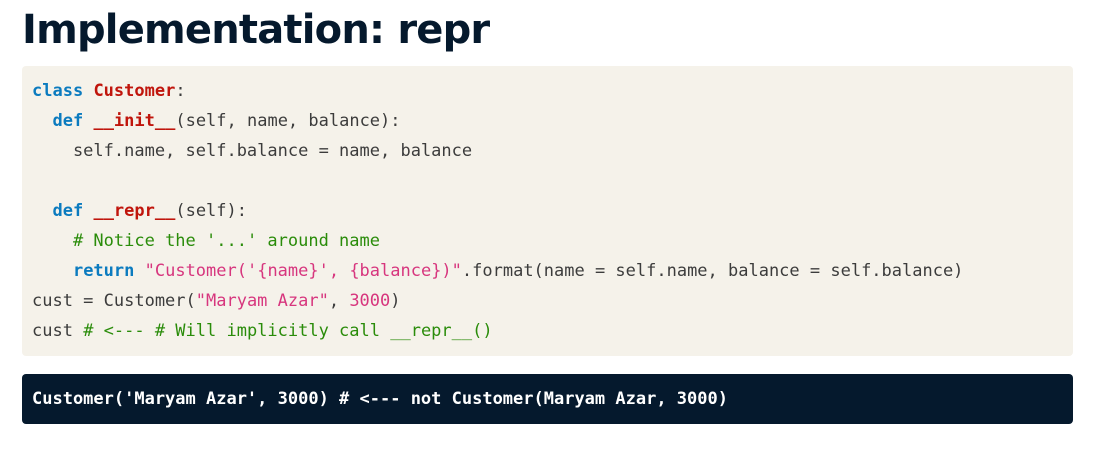 This screenshot has width=1094, height=454. What do you see at coordinates (58, 331) in the screenshot?
I see `code-text: cust` at bounding box center [58, 331].